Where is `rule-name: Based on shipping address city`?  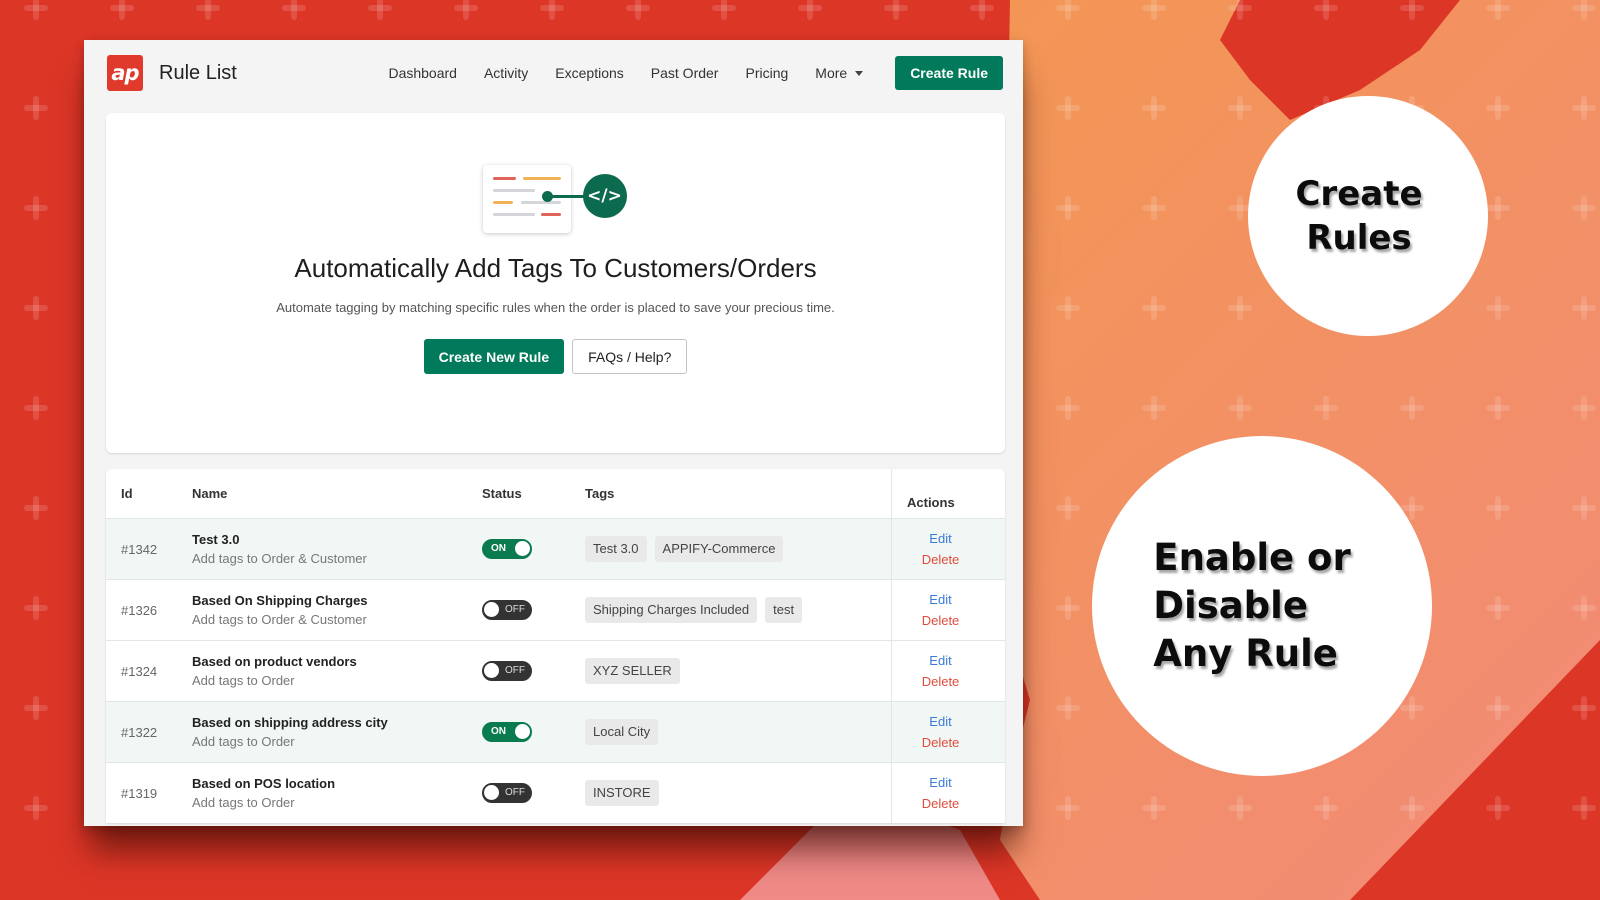 rule-name: Based on shipping address city is located at coordinates (337, 722).